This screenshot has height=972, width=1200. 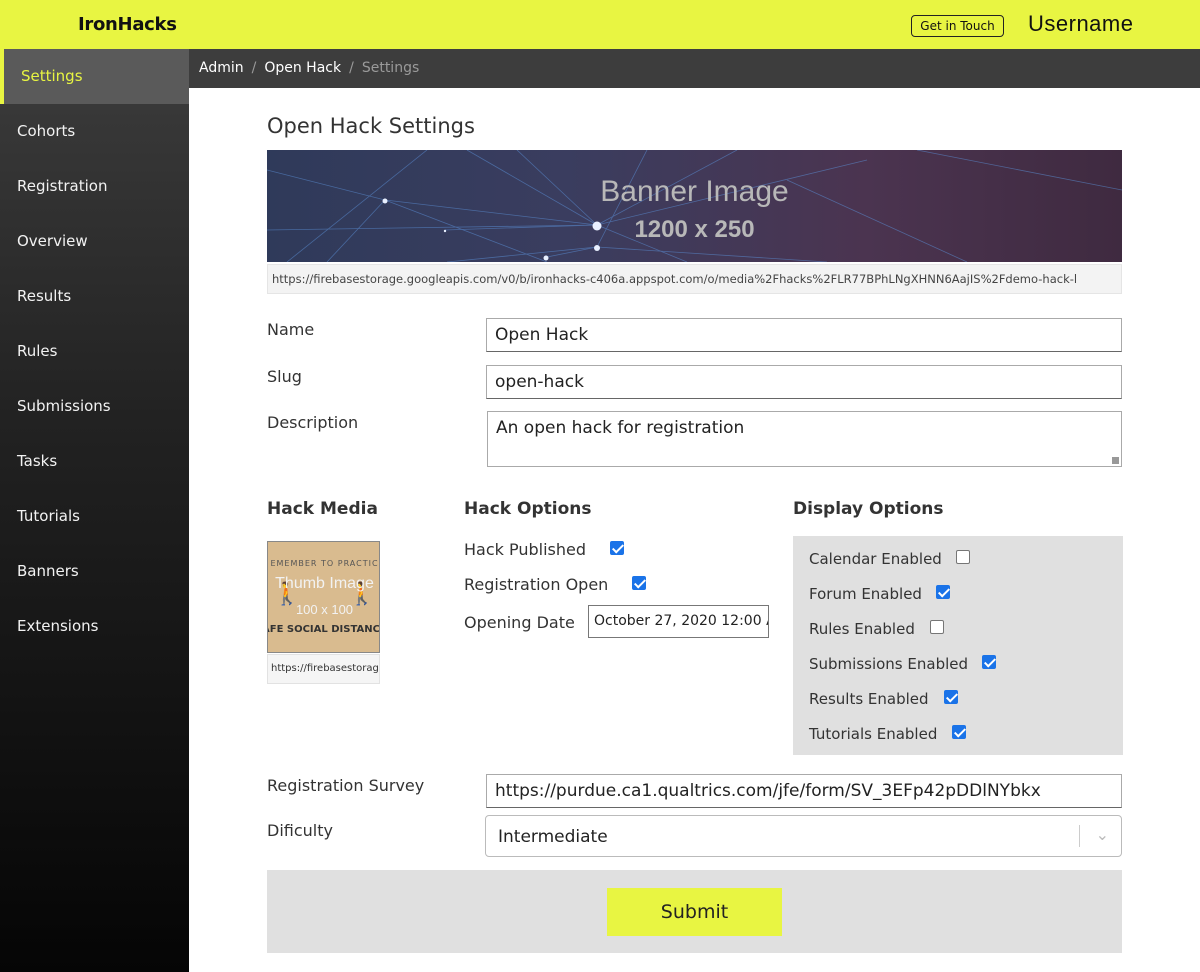 I want to click on hack-media-heading: Hack Media, so click(x=322, y=509).